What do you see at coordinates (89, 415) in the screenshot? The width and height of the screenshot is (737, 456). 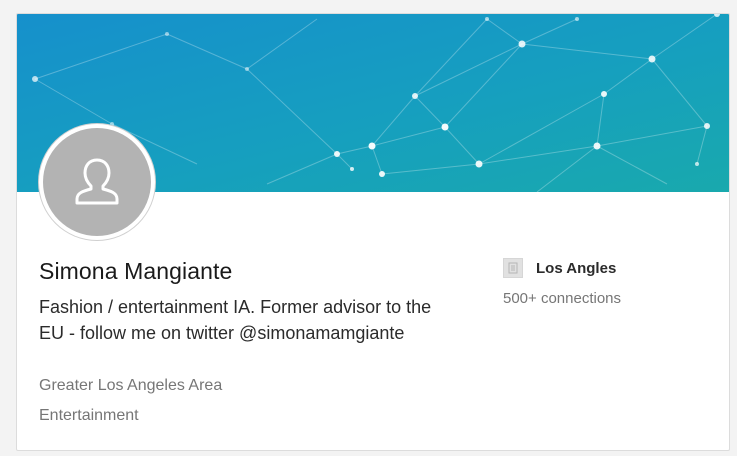 I see `profile-industry: Entertainment` at bounding box center [89, 415].